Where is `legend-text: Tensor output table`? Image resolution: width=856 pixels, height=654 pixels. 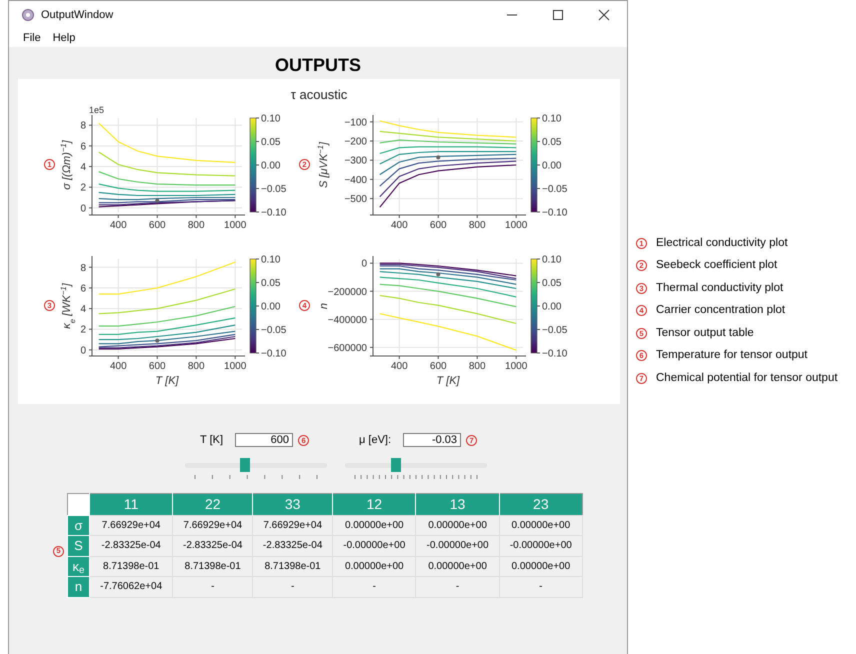 legend-text: Tensor output table is located at coordinates (705, 333).